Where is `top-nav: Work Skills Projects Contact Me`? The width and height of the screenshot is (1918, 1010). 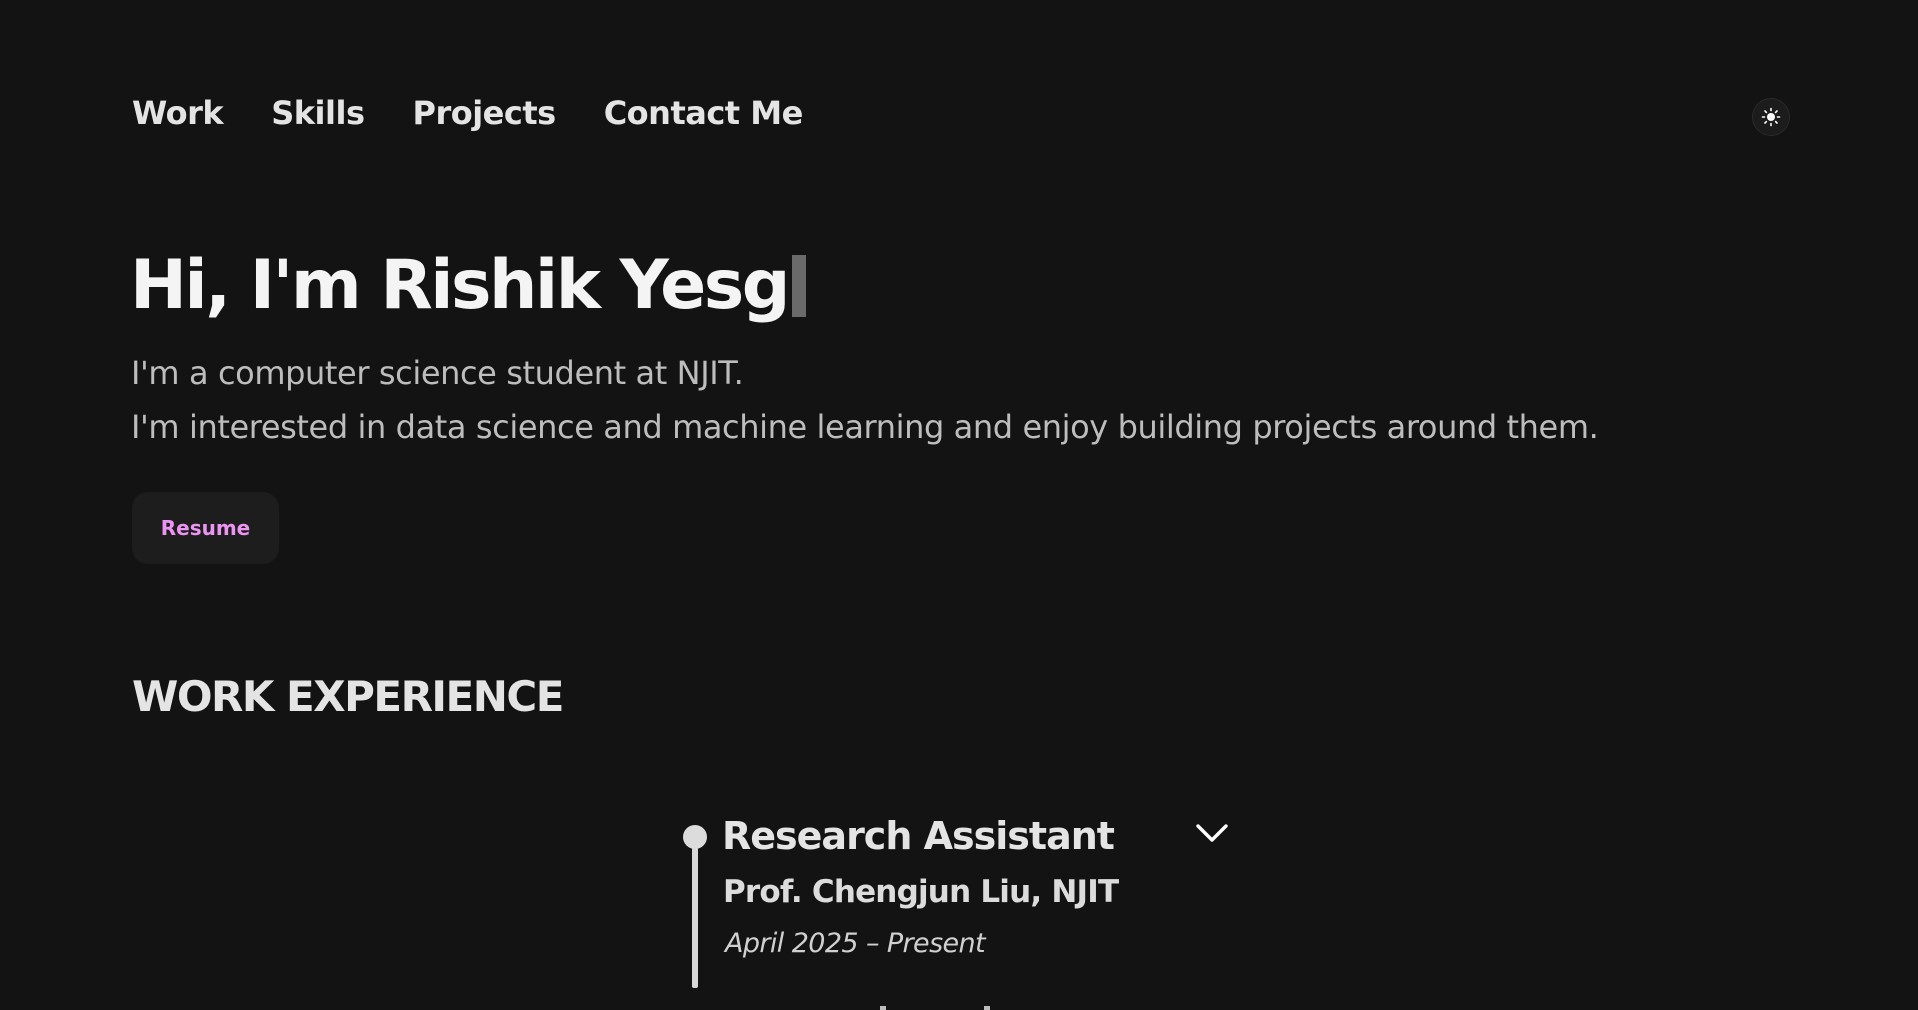 top-nav: Work Skills Projects Contact Me is located at coordinates (467, 113).